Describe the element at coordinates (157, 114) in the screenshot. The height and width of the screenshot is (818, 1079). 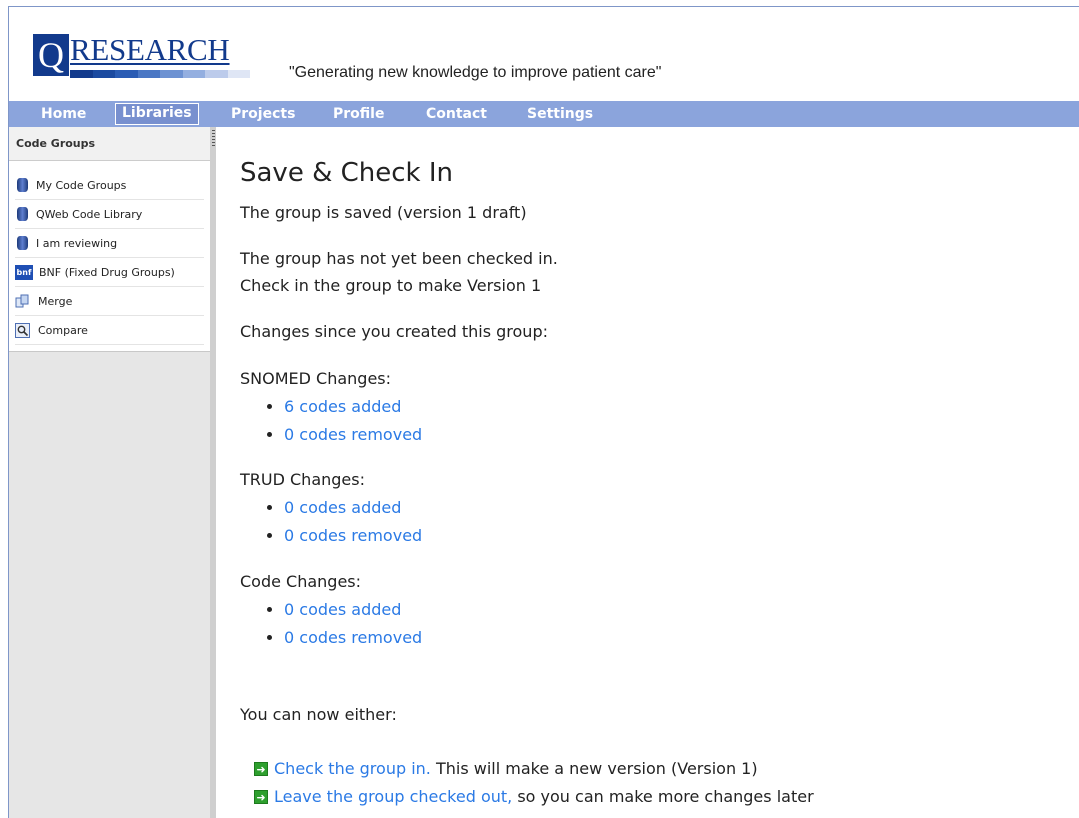
I see `nav-libraries: Libraries` at that location.